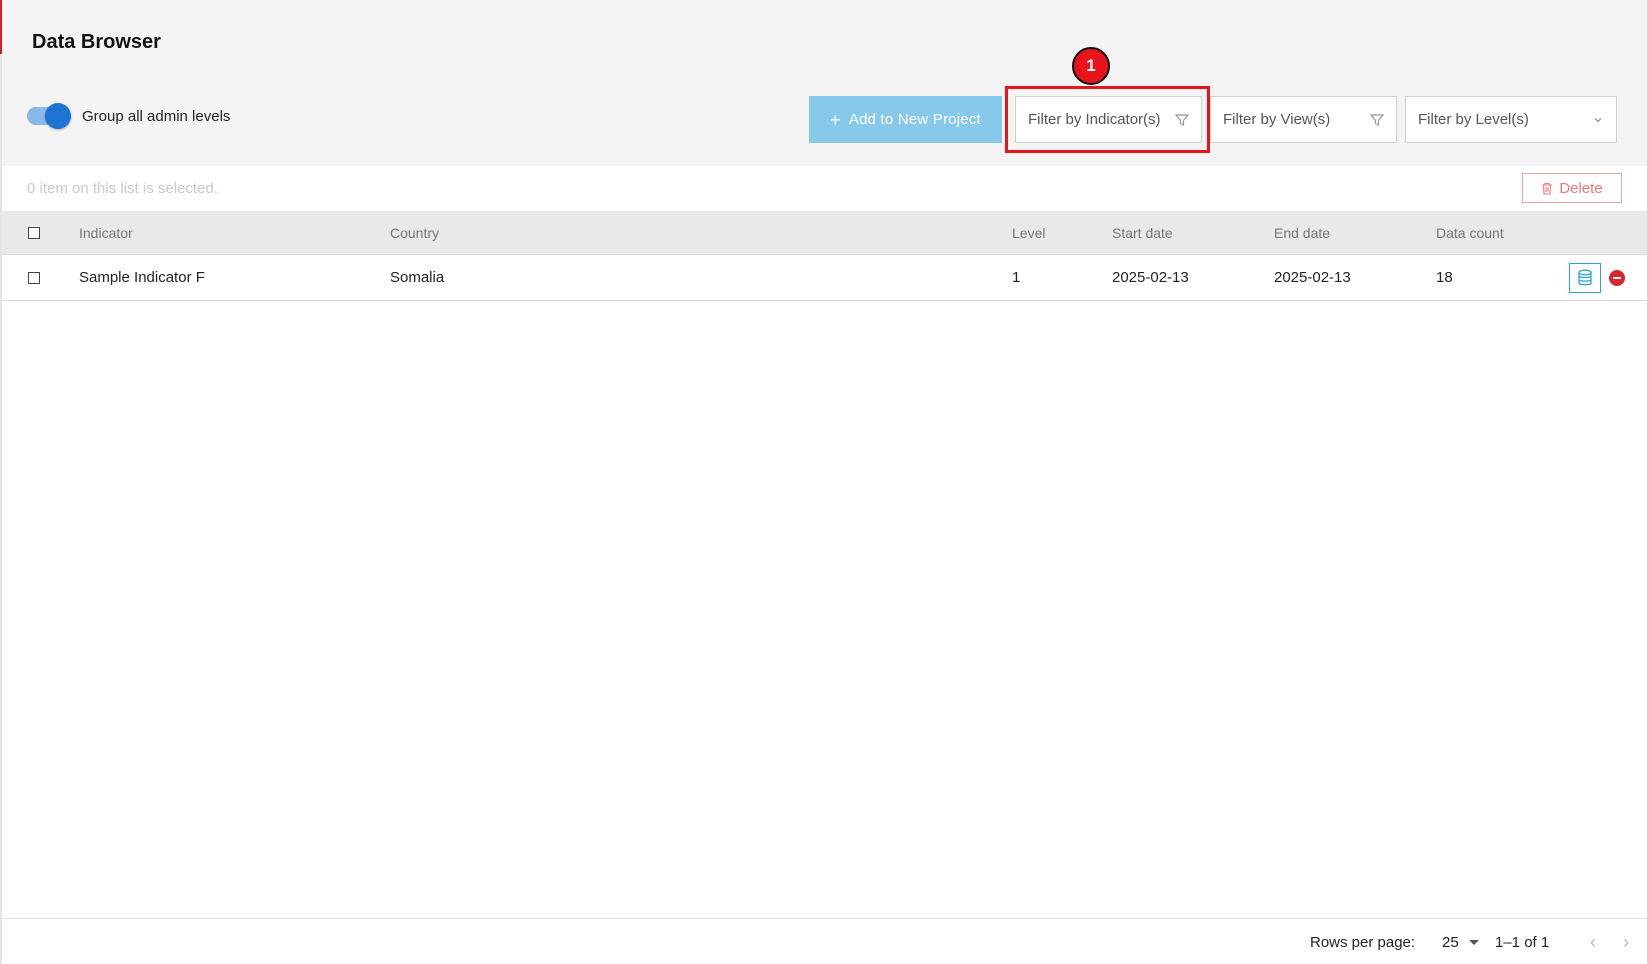 This screenshot has height=964, width=1647. Describe the element at coordinates (122, 188) in the screenshot. I see `selection-status: 0 item on this list is selected.` at that location.